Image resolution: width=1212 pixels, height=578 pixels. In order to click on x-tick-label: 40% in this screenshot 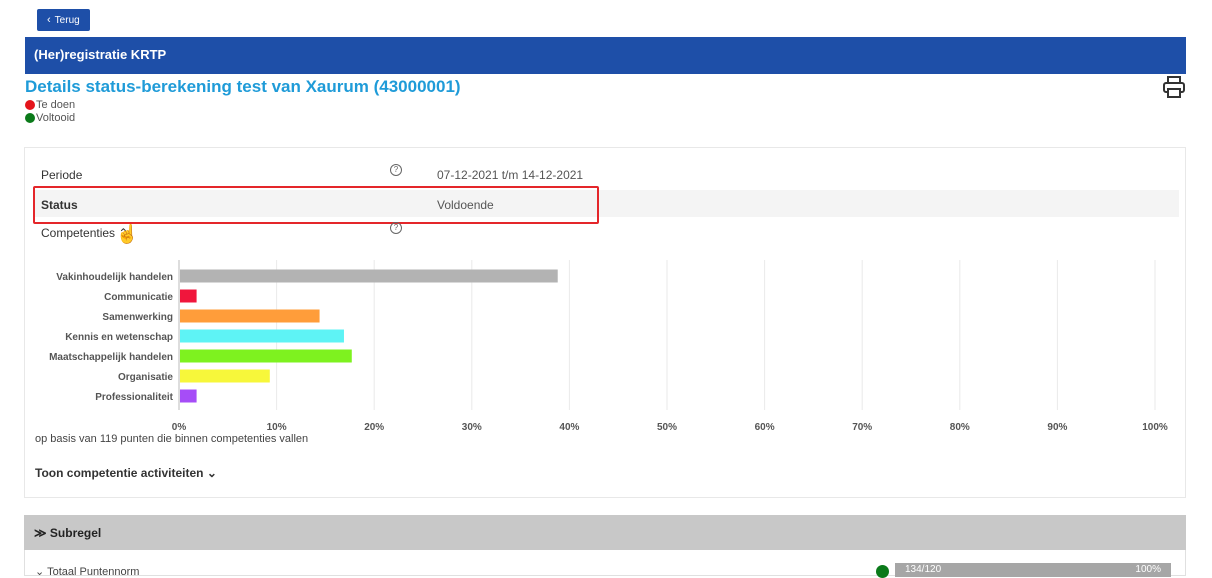, I will do `click(569, 427)`.